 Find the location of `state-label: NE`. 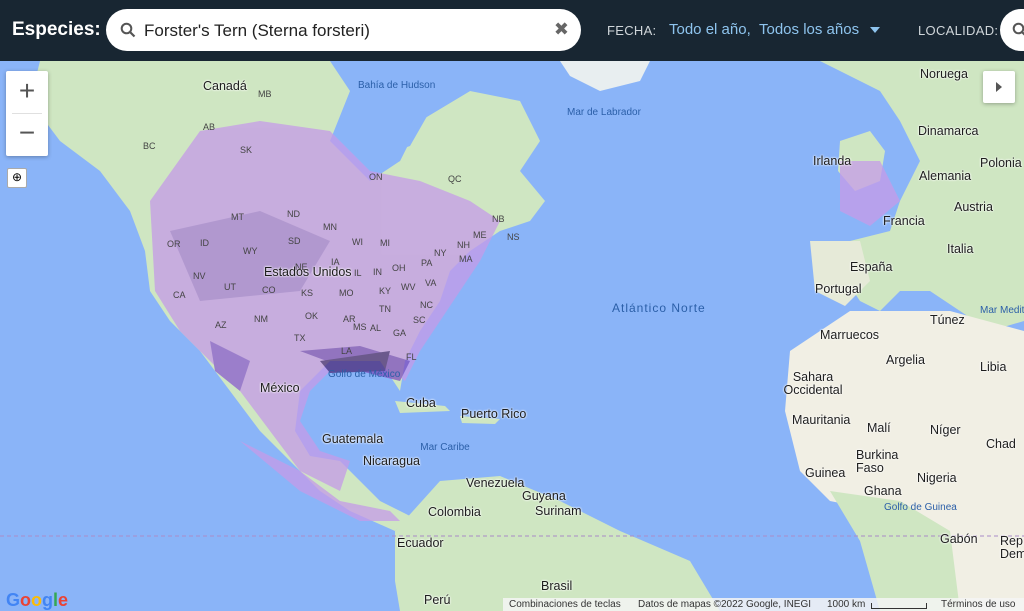

state-label: NE is located at coordinates (301, 267).